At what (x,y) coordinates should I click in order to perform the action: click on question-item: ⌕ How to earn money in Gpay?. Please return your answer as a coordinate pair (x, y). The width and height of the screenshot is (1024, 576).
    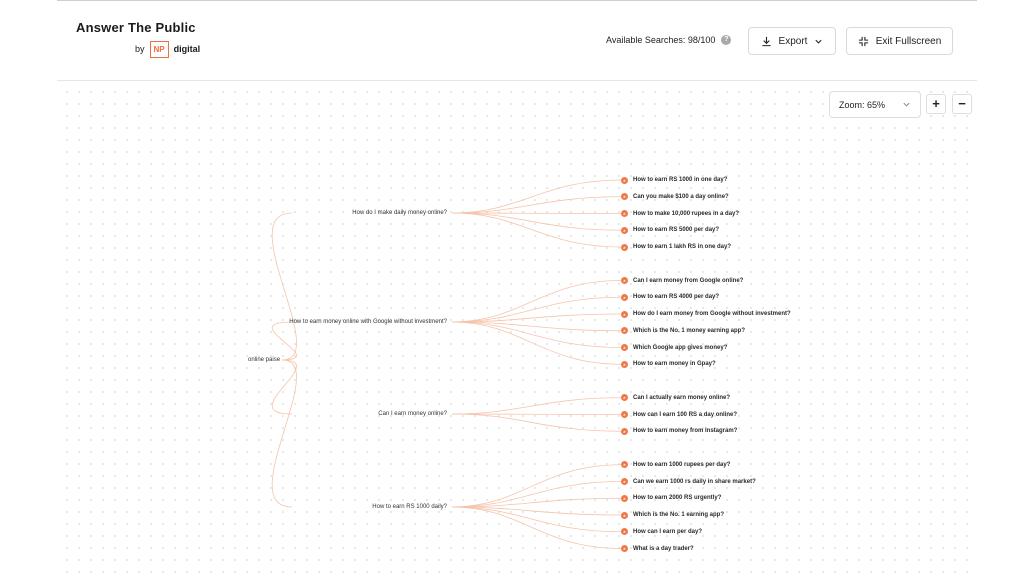
    Looking at the image, I should click on (668, 364).